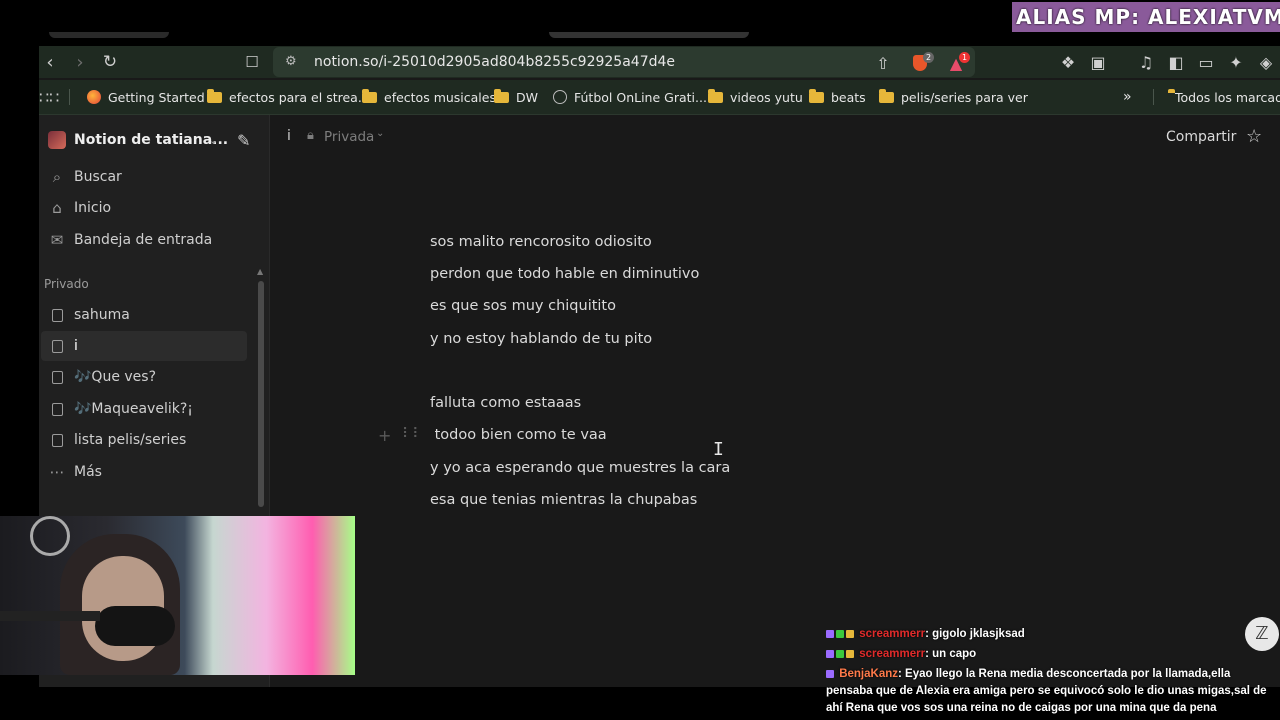 This screenshot has width=1280, height=720. I want to click on bookmark-label: DW, so click(527, 97).